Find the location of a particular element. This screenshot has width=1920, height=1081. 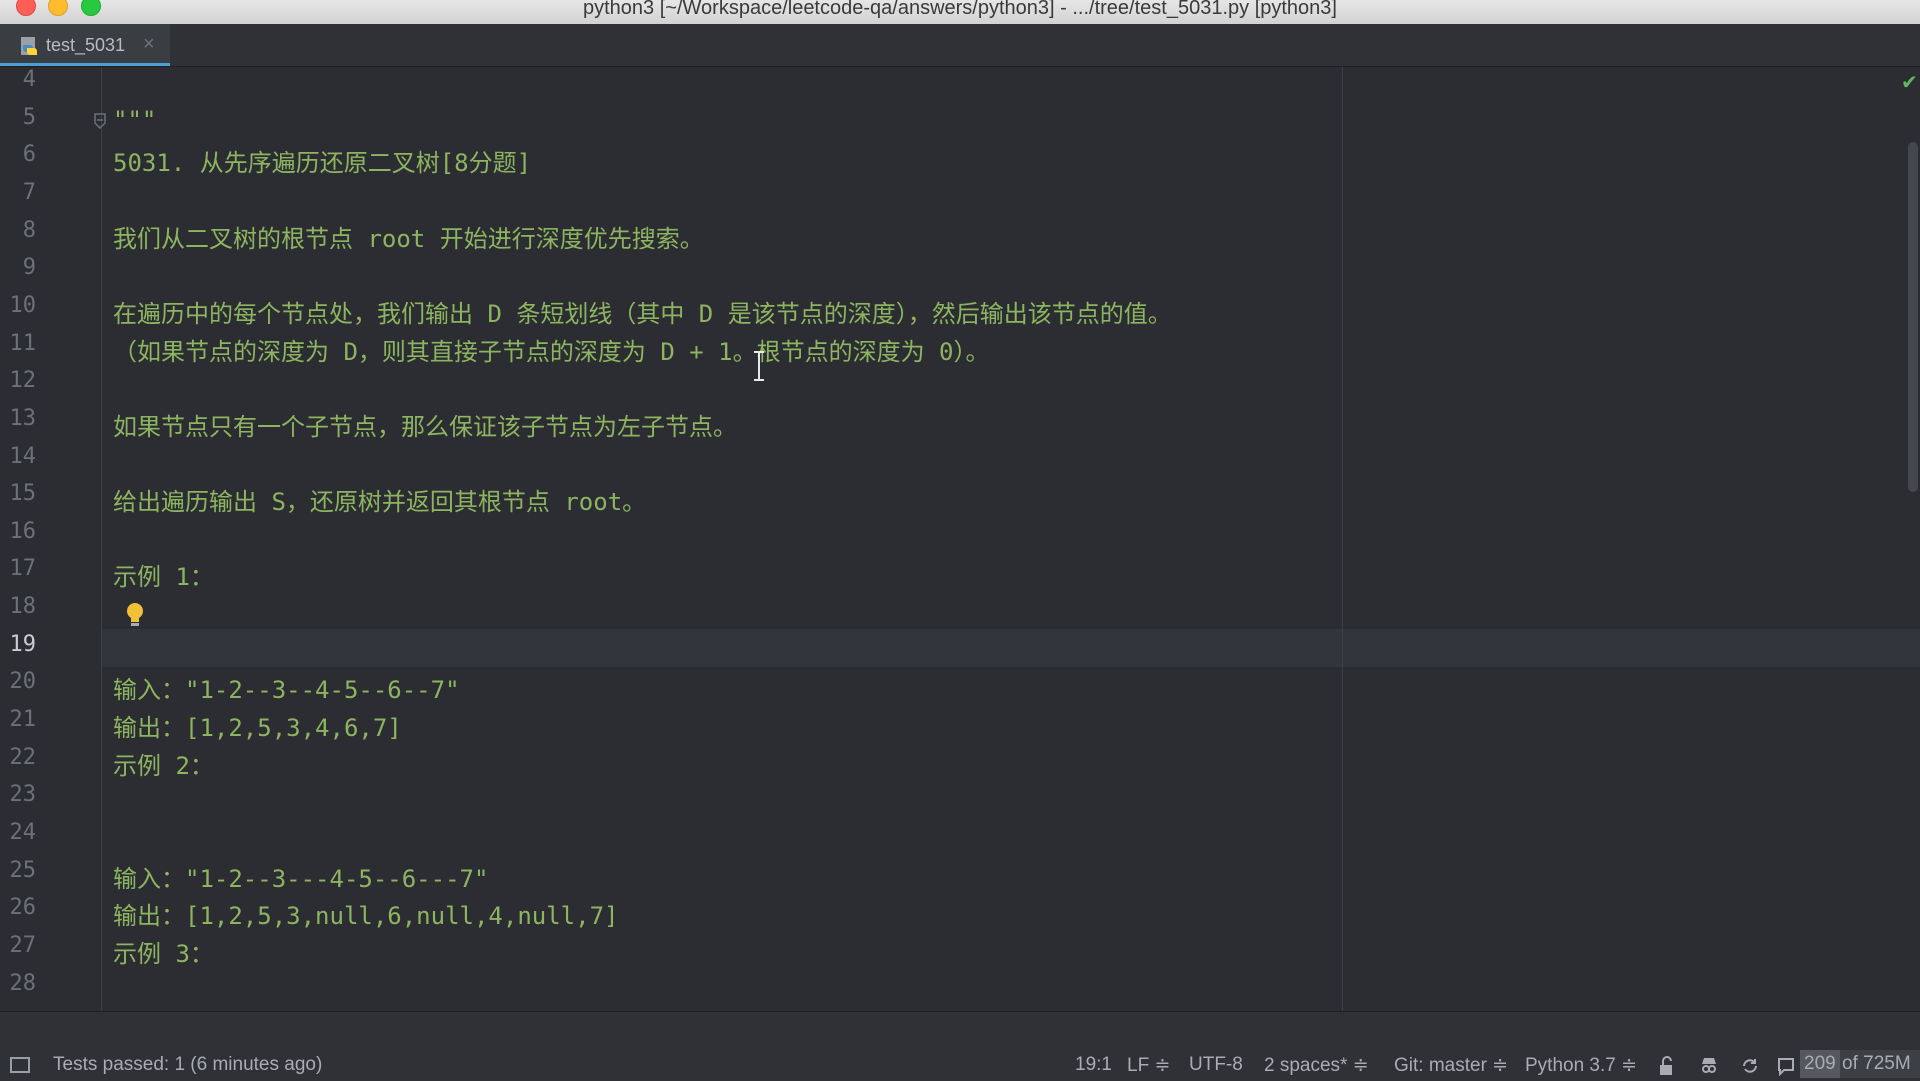

vertical-scrollbar is located at coordinates (1913, 317).